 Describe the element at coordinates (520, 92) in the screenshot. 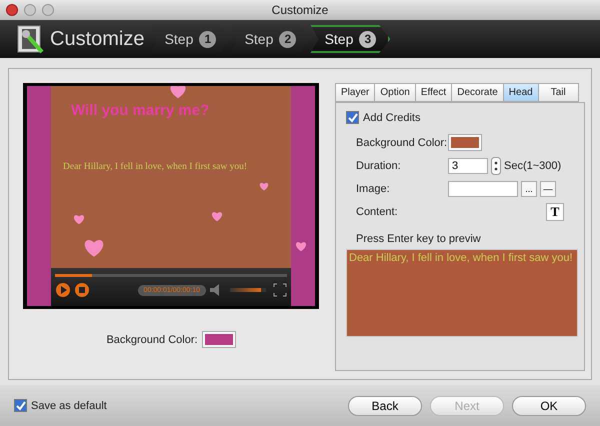

I see `tab: Head` at that location.